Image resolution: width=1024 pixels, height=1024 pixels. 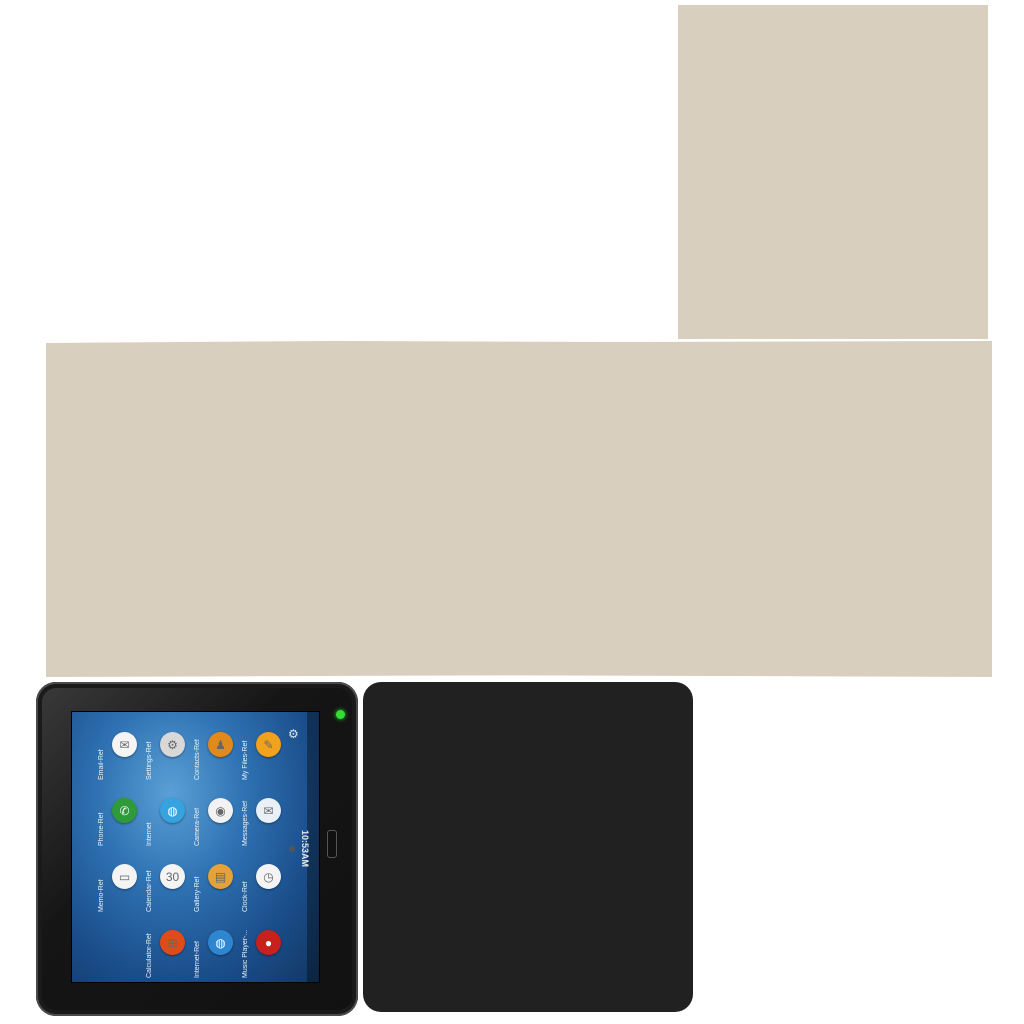 What do you see at coordinates (292, 849) in the screenshot?
I see `front-camera-icon` at bounding box center [292, 849].